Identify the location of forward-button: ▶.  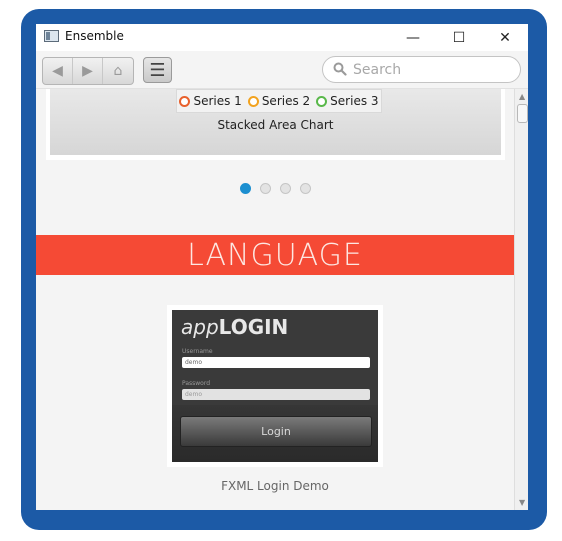
(88, 71).